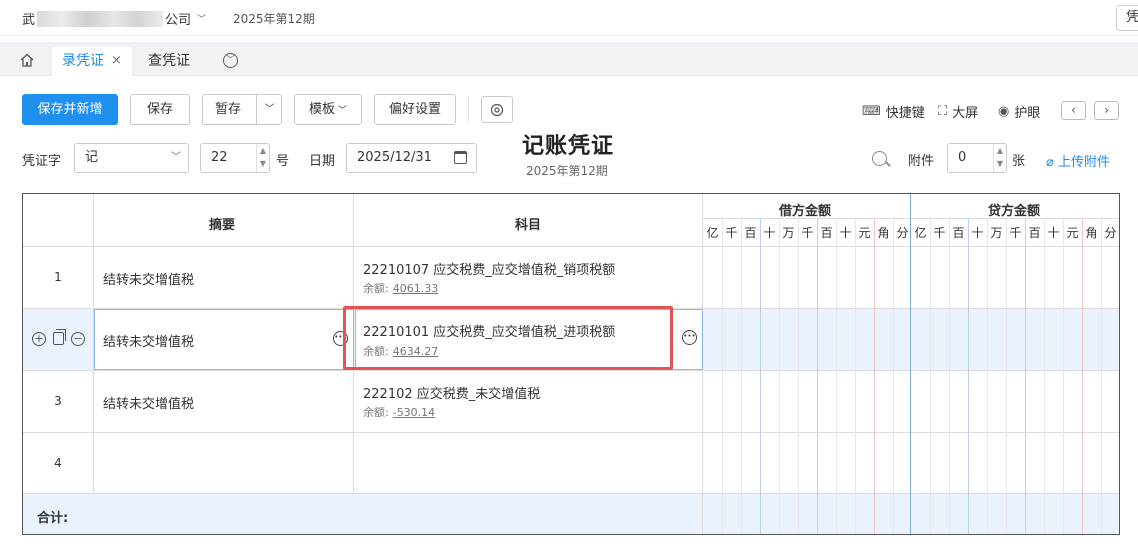  Describe the element at coordinates (242, 109) in the screenshot. I see `temp-save-button: 暂存 ﹀` at that location.